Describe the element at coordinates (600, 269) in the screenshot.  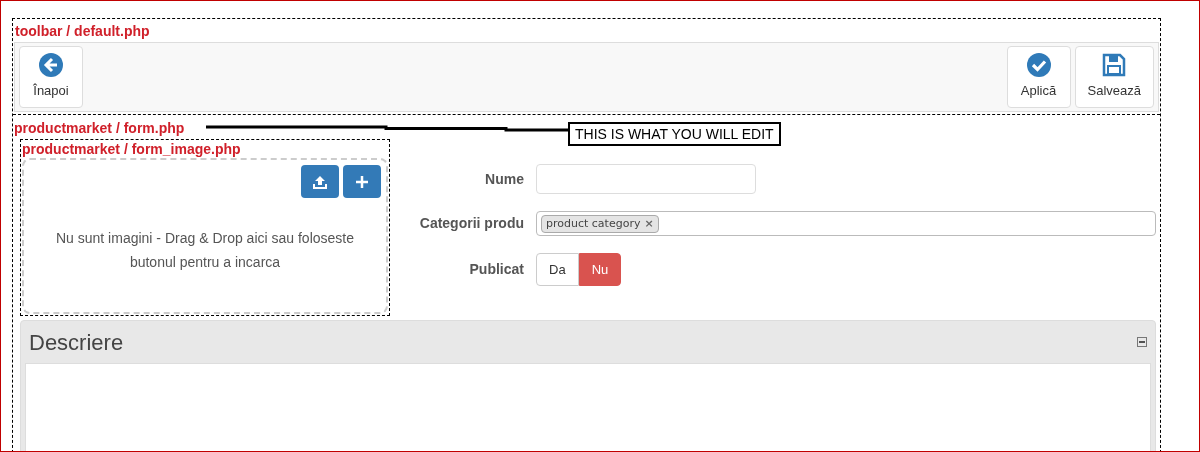
I see `toggle-option: Nu` at that location.